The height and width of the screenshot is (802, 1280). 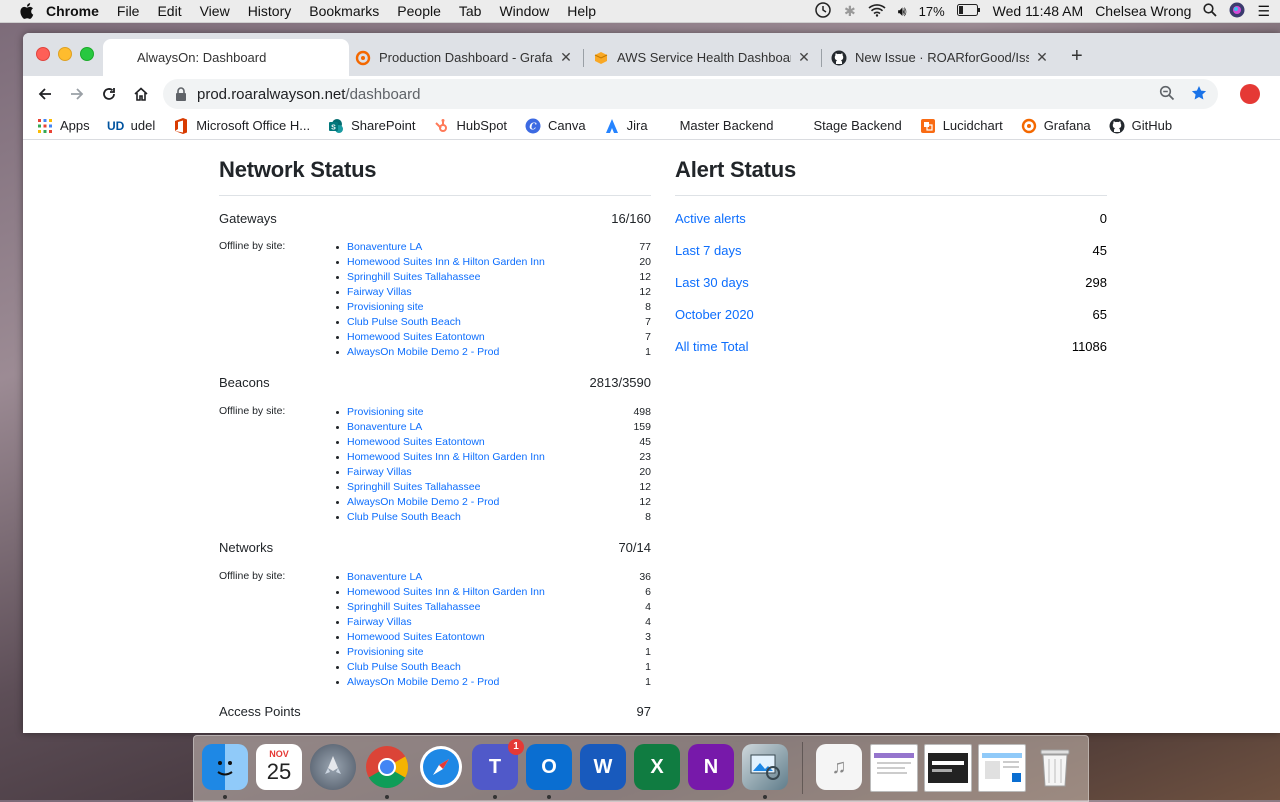 What do you see at coordinates (27, 11) in the screenshot?
I see `apple-menu-icon` at bounding box center [27, 11].